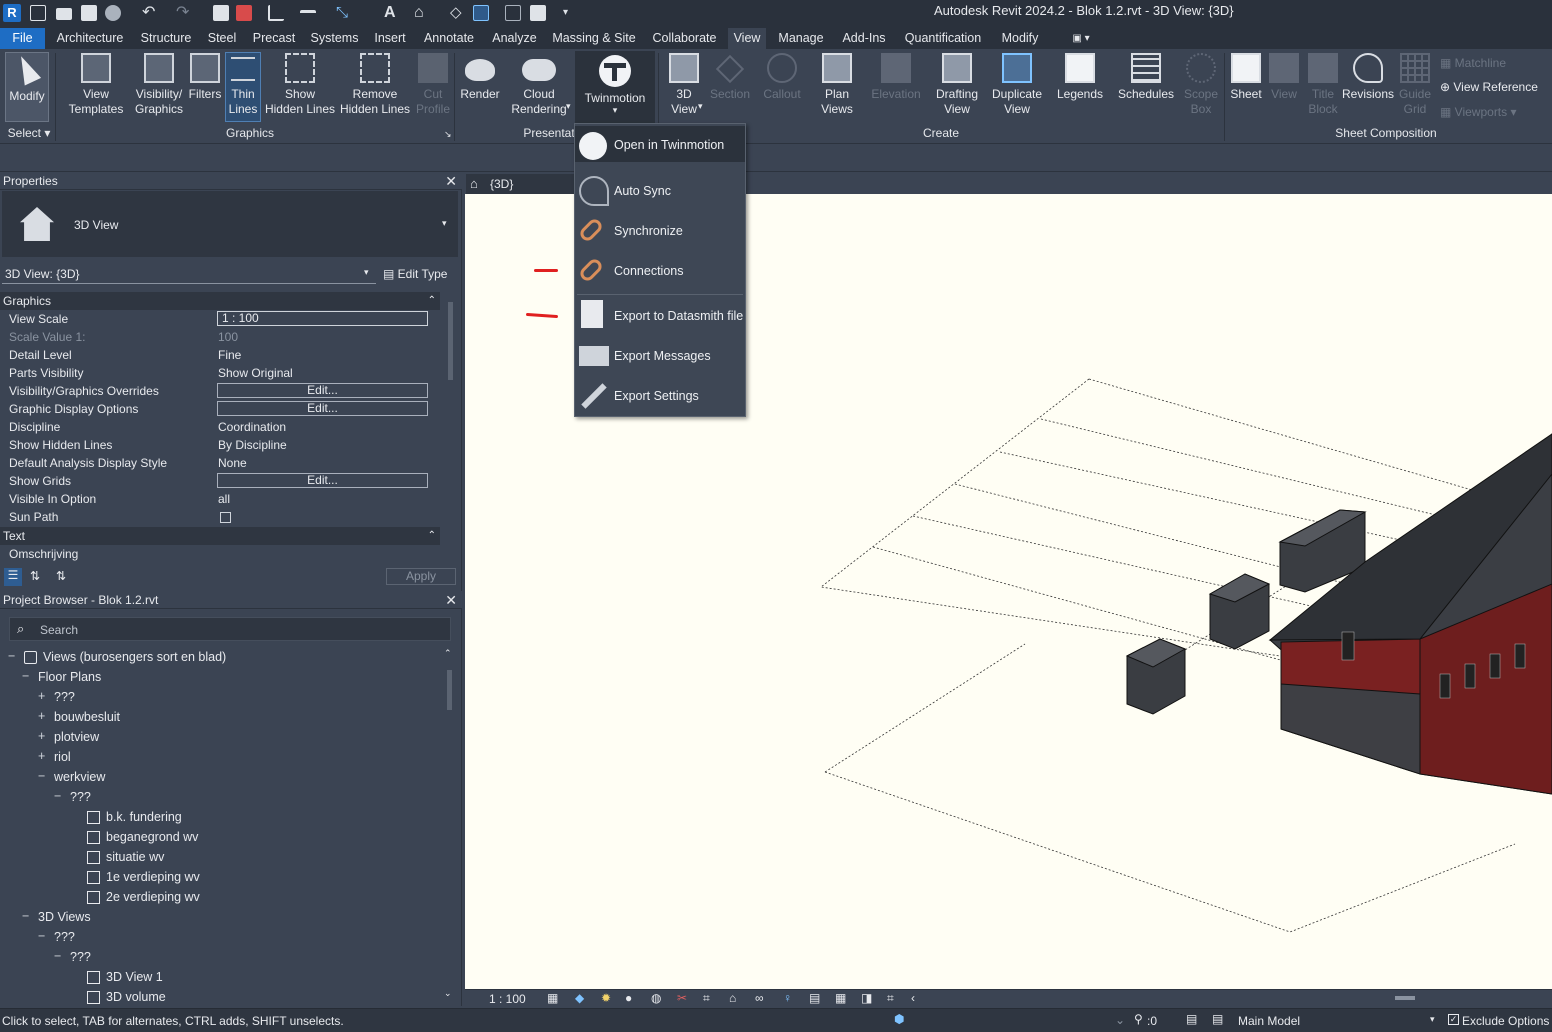  Describe the element at coordinates (747, 38) in the screenshot. I see `tab-view: View` at that location.